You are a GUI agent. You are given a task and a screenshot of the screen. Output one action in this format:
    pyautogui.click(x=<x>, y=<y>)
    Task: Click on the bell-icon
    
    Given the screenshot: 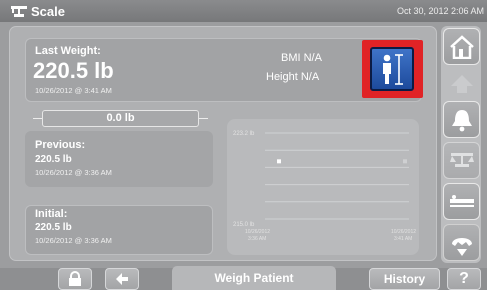 What is the action you would take?
    pyautogui.click(x=461, y=120)
    